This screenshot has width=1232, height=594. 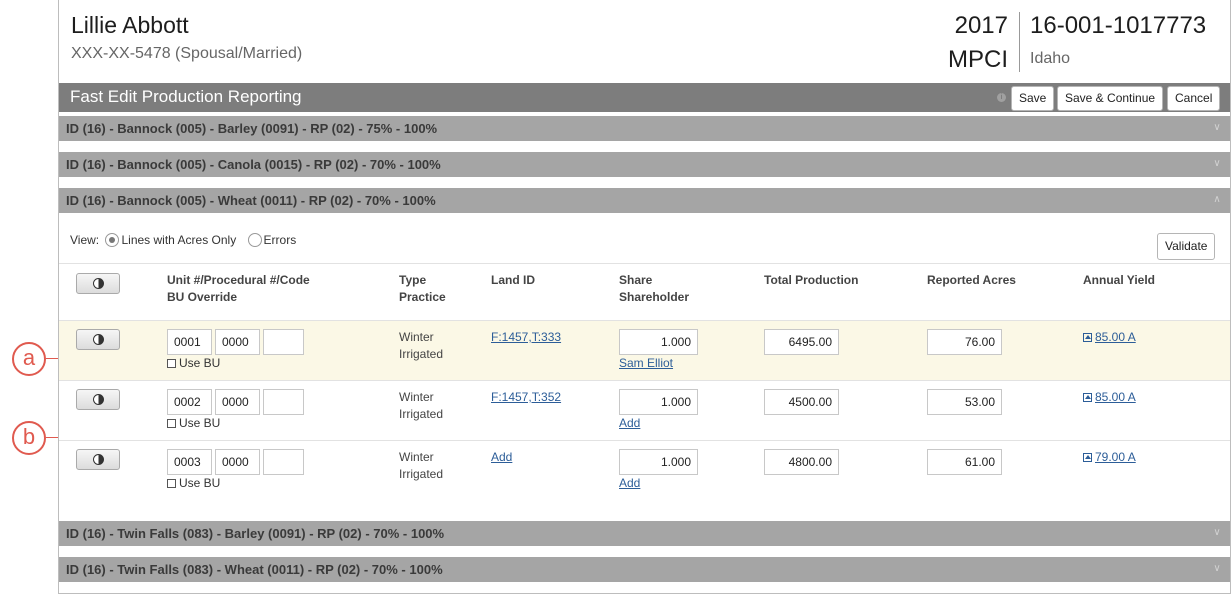 I want to click on column-header-reported-acres: Reported Acres, so click(x=971, y=280).